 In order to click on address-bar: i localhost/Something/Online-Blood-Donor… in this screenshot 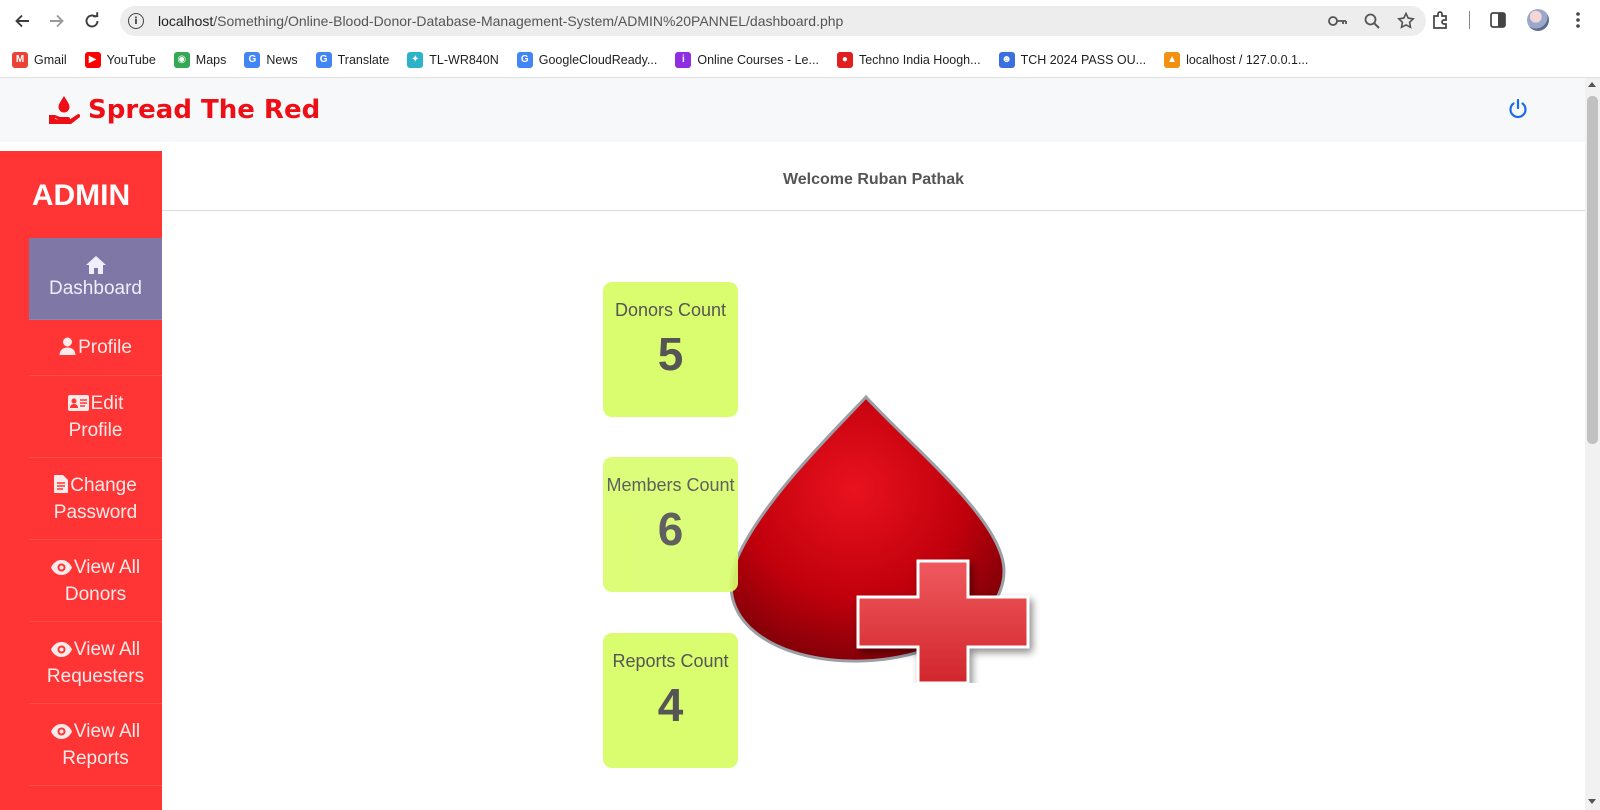, I will do `click(773, 21)`.